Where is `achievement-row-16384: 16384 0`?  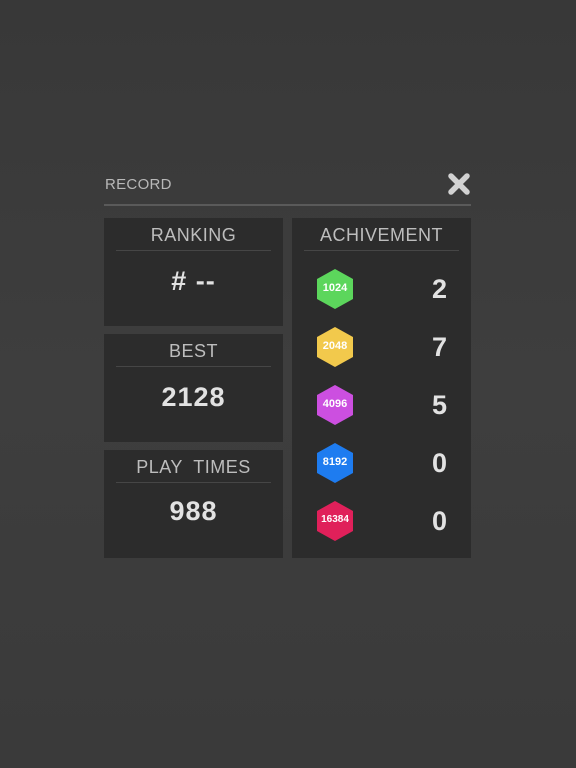
achievement-row-16384: 16384 0 is located at coordinates (381, 521).